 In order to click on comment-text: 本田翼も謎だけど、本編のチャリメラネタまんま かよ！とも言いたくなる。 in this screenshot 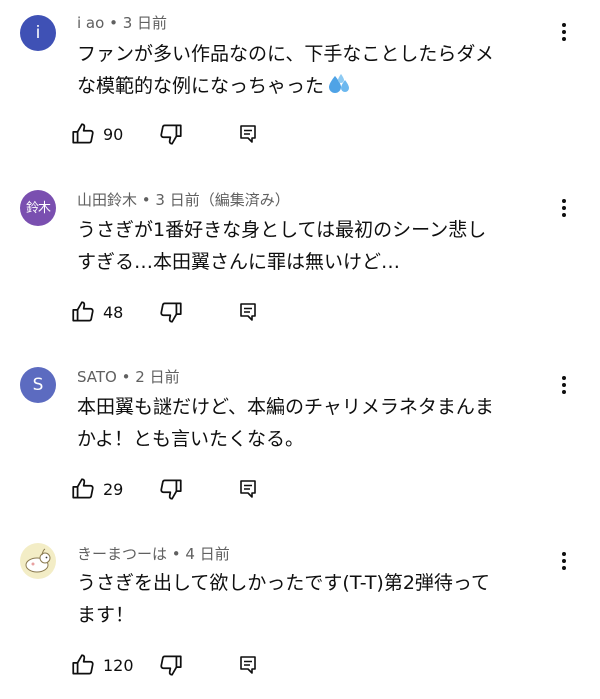, I will do `click(317, 423)`.